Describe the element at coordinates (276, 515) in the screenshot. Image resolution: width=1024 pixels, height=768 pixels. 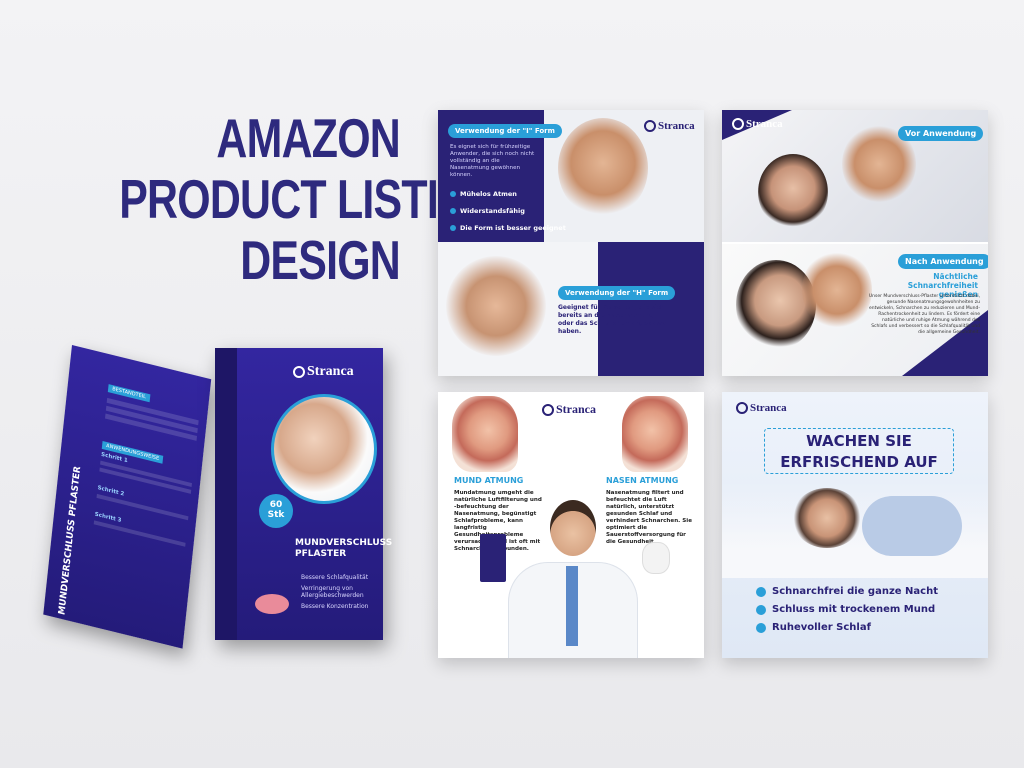
I see `count-unit: Stk` at that location.